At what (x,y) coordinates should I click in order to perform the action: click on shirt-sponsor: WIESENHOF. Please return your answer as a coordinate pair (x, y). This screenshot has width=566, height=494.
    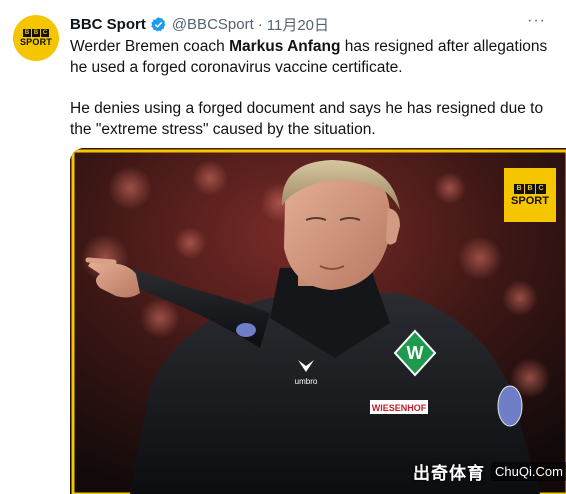
    Looking at the image, I should click on (399, 407).